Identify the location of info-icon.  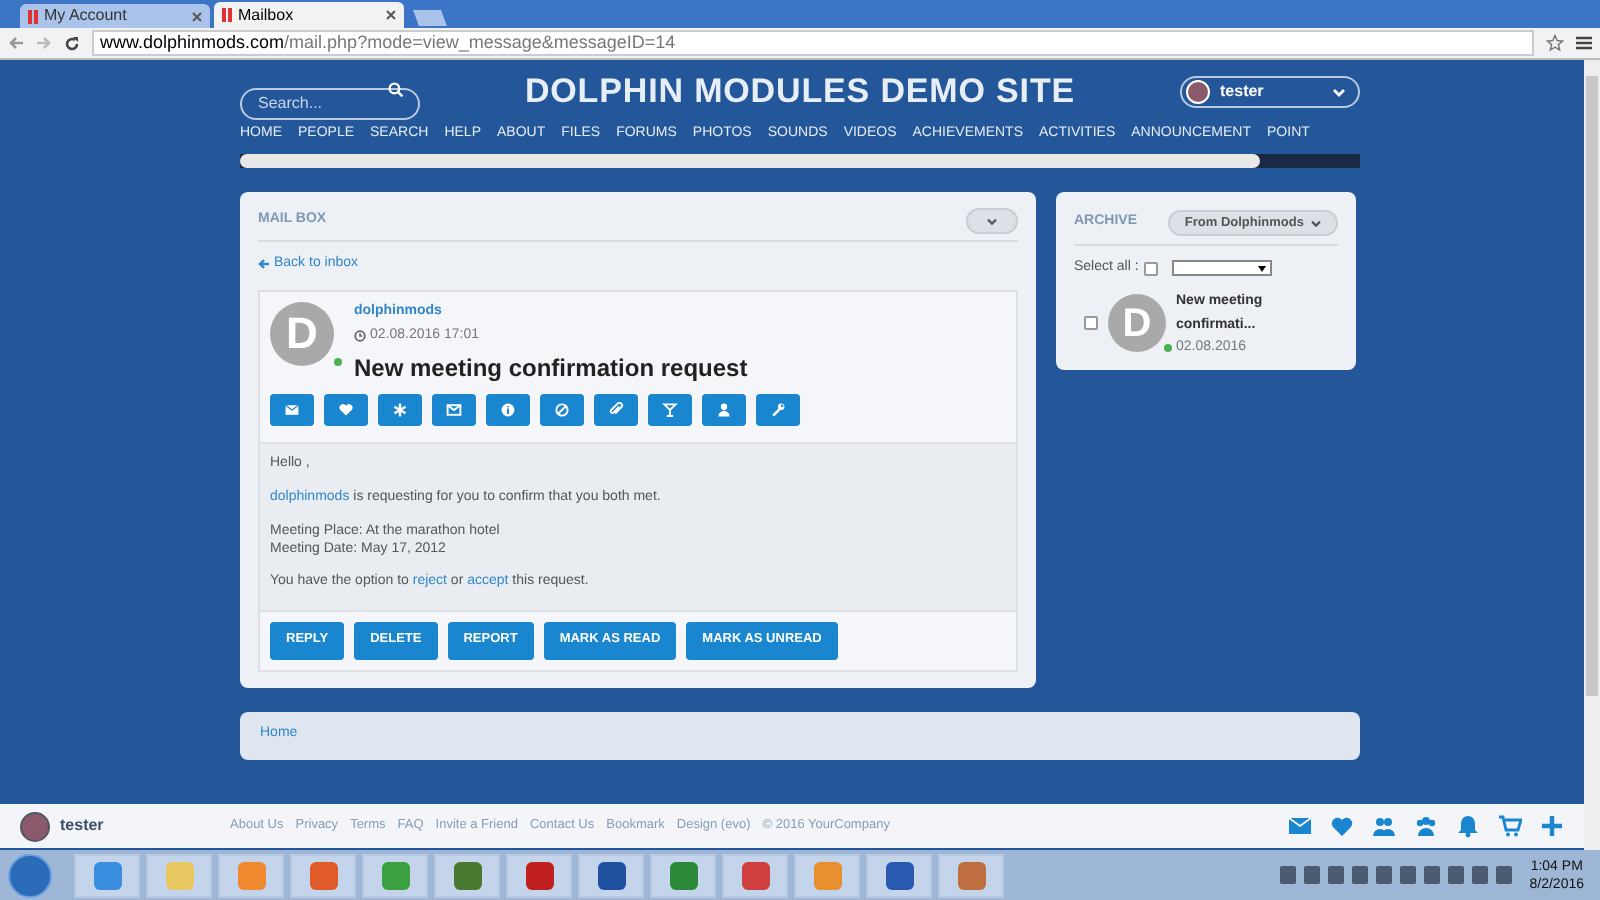
(508, 409).